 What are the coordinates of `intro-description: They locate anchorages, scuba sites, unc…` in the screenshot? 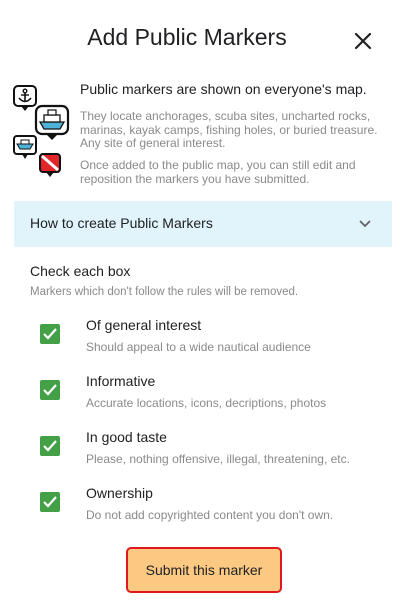 It's located at (229, 129).